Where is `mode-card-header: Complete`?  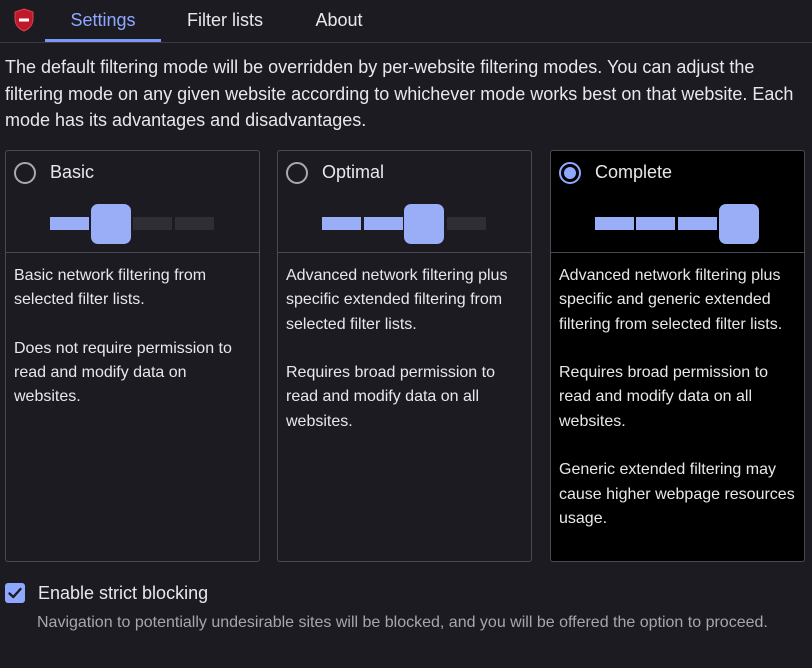 mode-card-header: Complete is located at coordinates (677, 202).